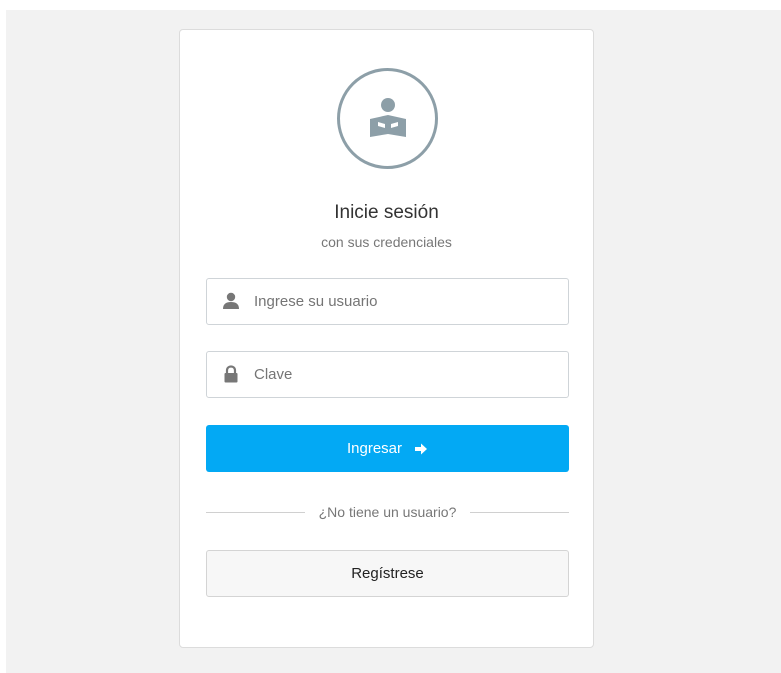 Image resolution: width=781 pixels, height=673 pixels. I want to click on login-button: Ingresar, so click(387, 448).